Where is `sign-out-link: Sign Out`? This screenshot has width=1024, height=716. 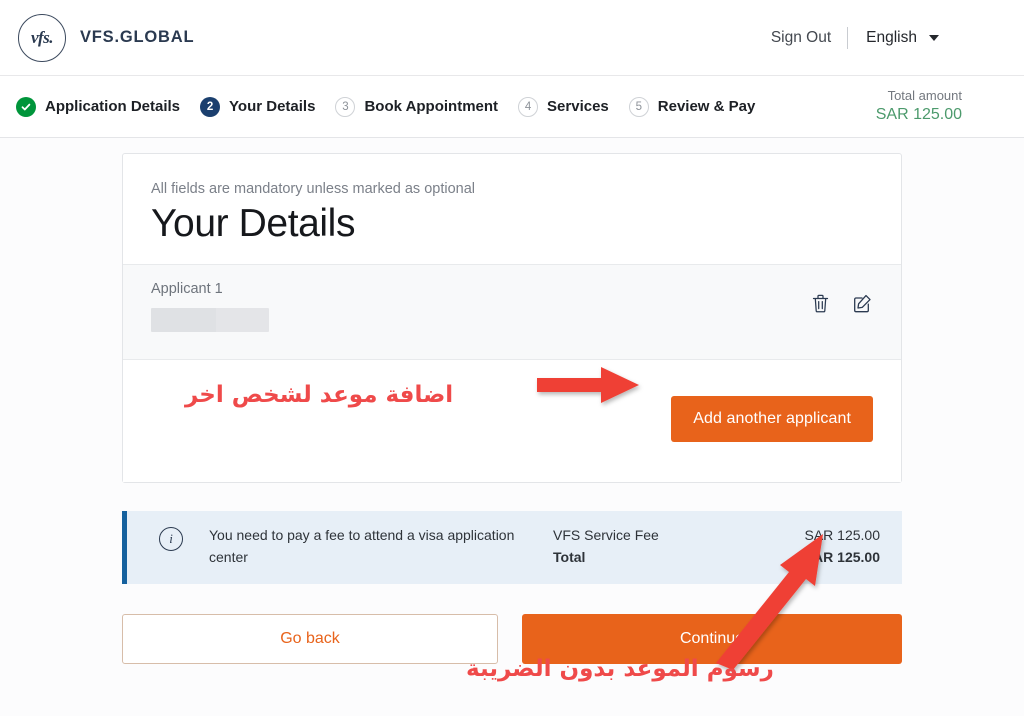 sign-out-link: Sign Out is located at coordinates (801, 38).